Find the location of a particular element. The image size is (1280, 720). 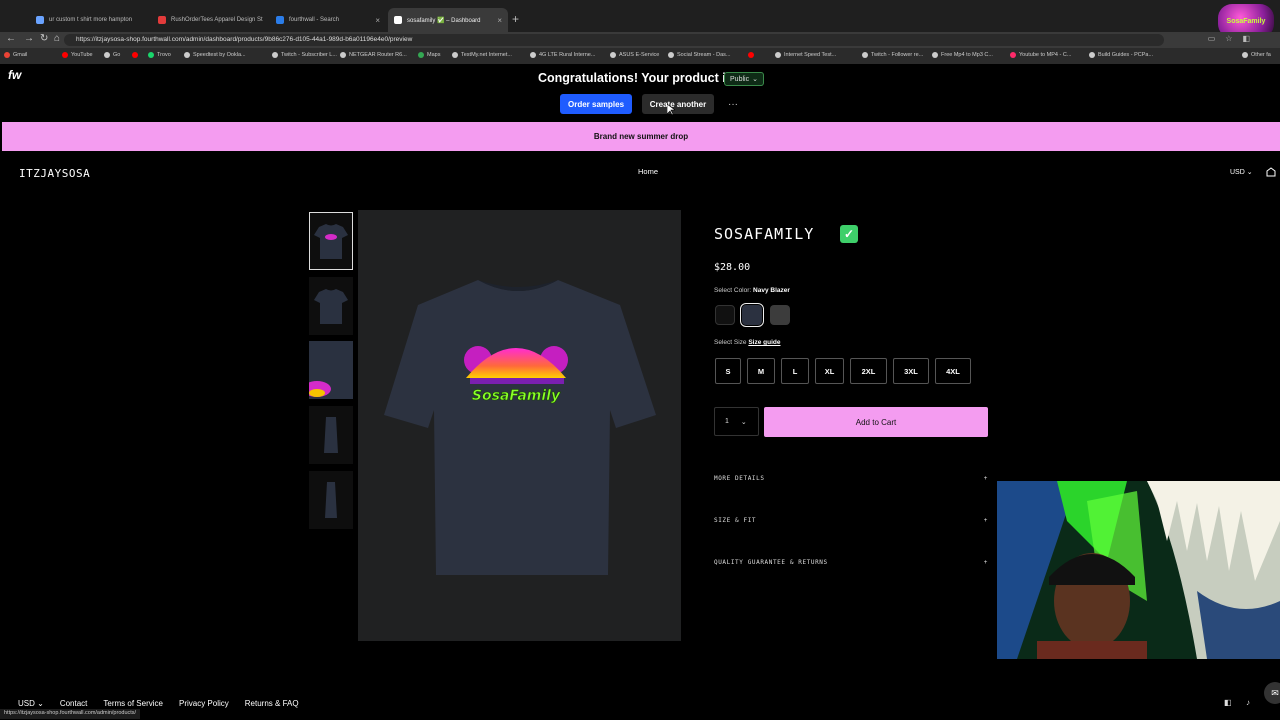

bookmark-item: YouTube is located at coordinates (77, 55).